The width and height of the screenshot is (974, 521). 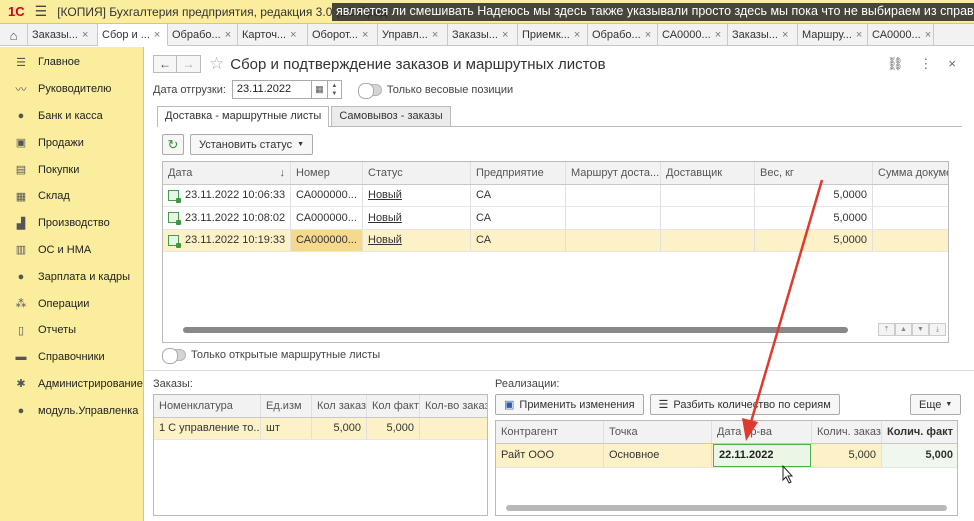 I want to click on col-qty-fact: Кол факт, so click(x=393, y=406).